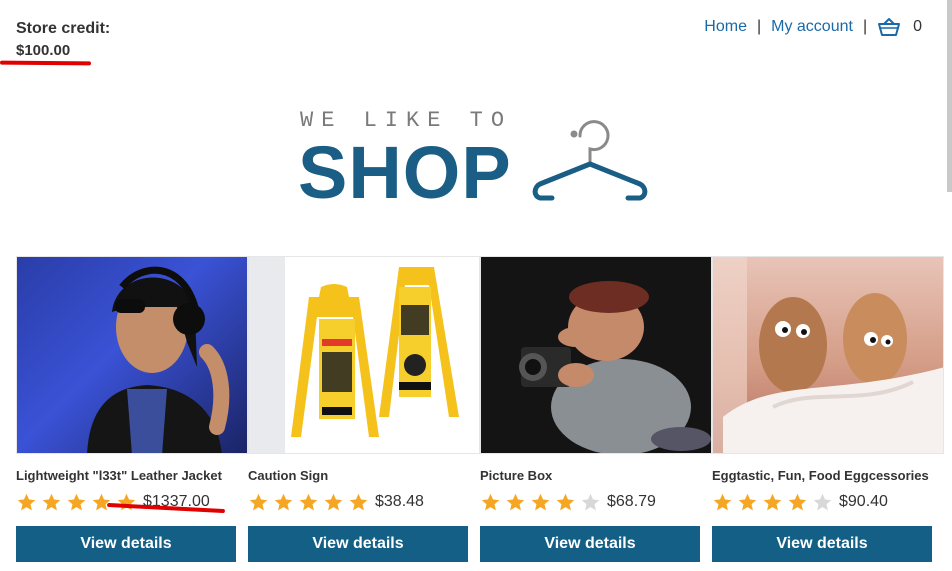  I want to click on product-image-caution-sign, so click(364, 355).